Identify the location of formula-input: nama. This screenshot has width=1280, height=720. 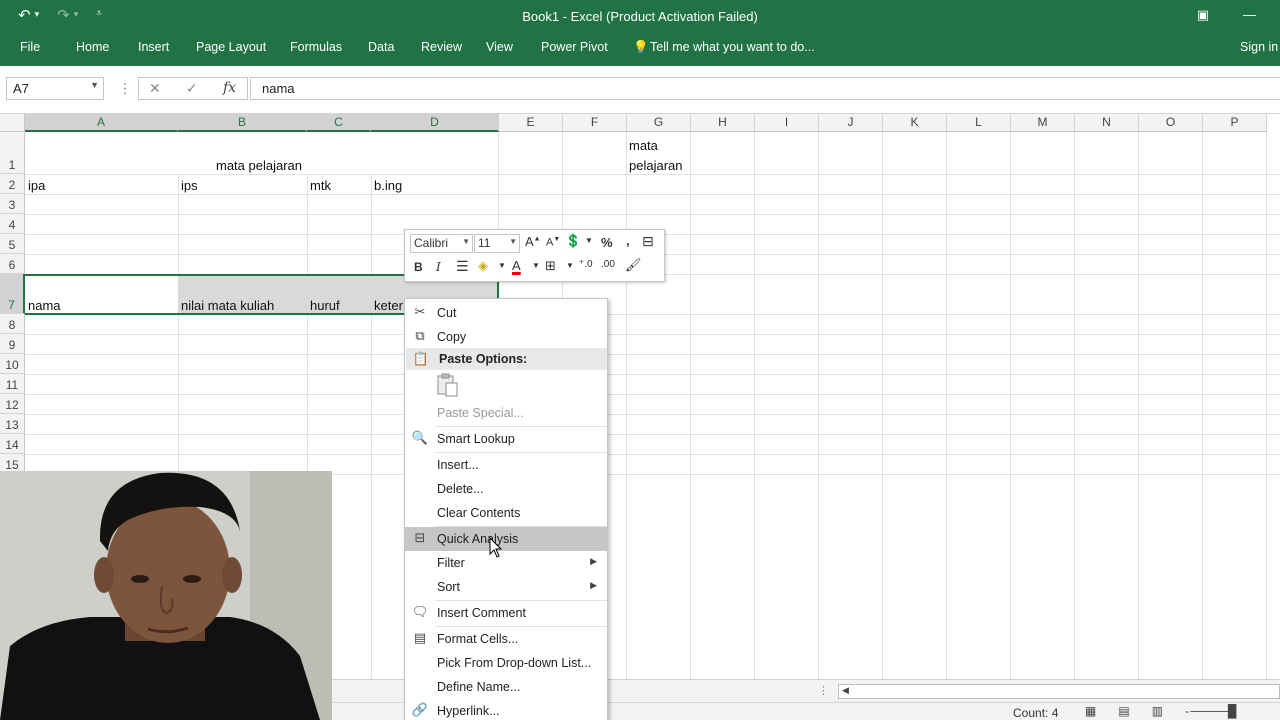
(765, 88).